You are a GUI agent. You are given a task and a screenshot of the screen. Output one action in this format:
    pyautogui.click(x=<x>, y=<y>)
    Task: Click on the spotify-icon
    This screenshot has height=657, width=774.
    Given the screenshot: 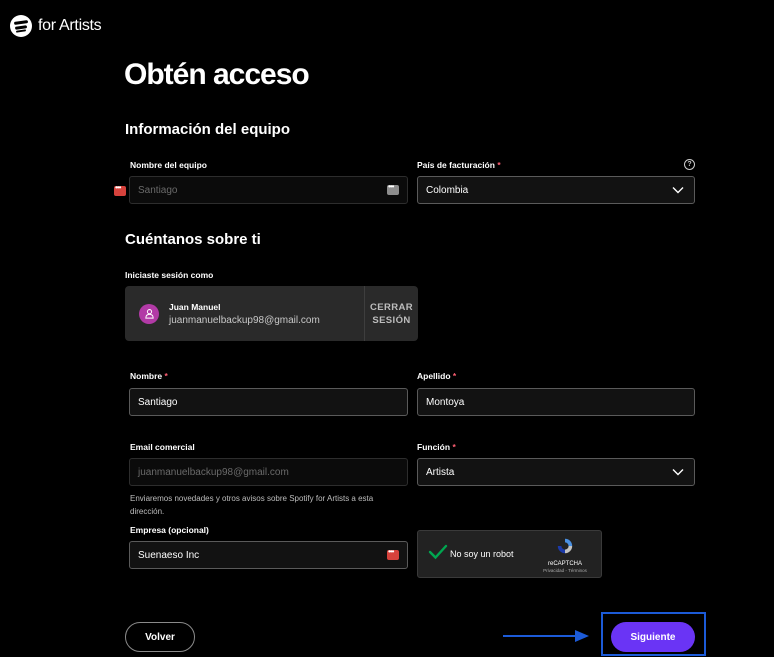 What is the action you would take?
    pyautogui.click(x=21, y=26)
    